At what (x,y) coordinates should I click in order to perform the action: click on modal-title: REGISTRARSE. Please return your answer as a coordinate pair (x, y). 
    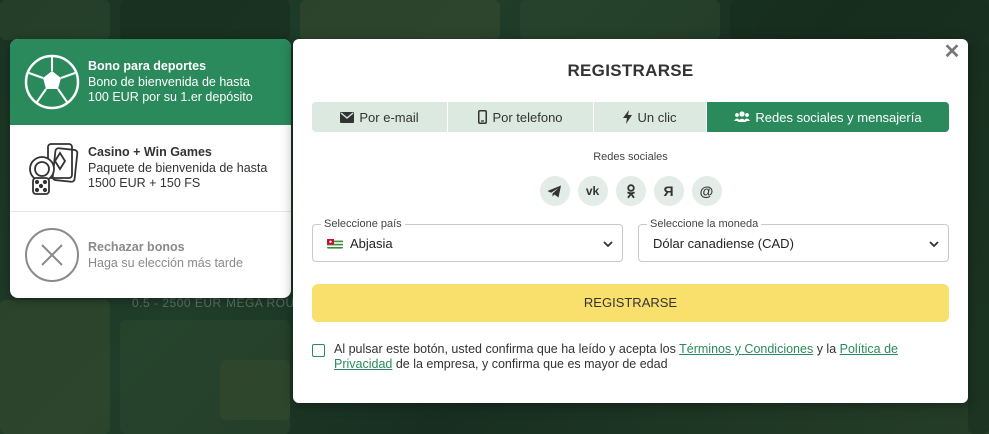
    Looking at the image, I should click on (630, 70).